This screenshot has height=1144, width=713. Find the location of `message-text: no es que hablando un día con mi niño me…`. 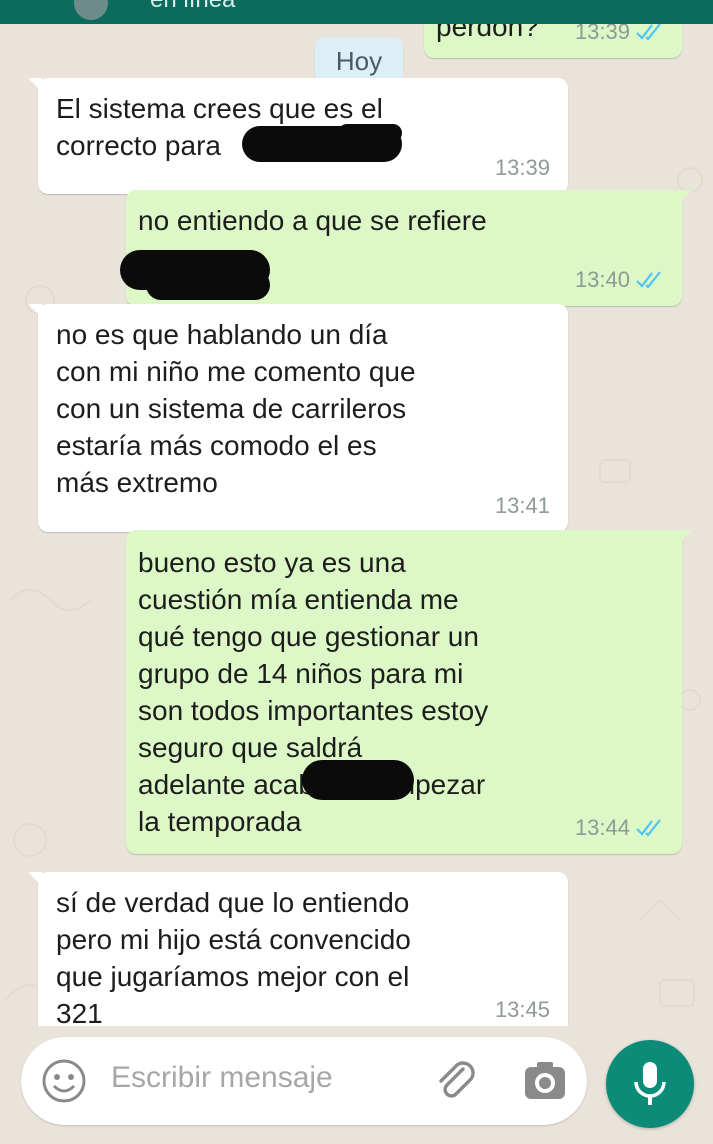

message-text: no es que hablando un día con mi niño me… is located at coordinates (236, 408).